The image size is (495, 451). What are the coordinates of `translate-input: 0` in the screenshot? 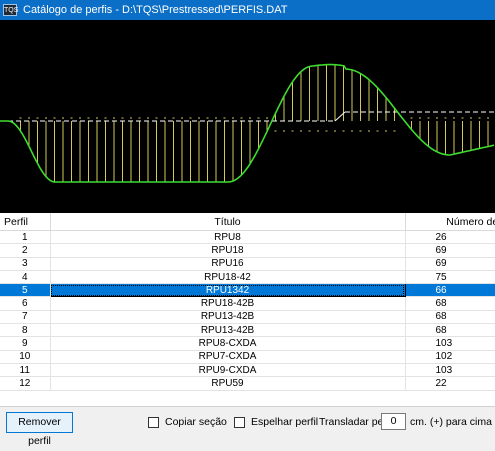 It's located at (393, 421).